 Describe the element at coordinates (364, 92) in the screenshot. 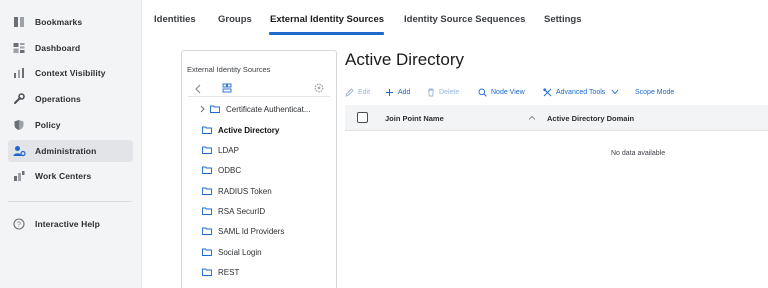

I see `edit-label: Edit` at that location.